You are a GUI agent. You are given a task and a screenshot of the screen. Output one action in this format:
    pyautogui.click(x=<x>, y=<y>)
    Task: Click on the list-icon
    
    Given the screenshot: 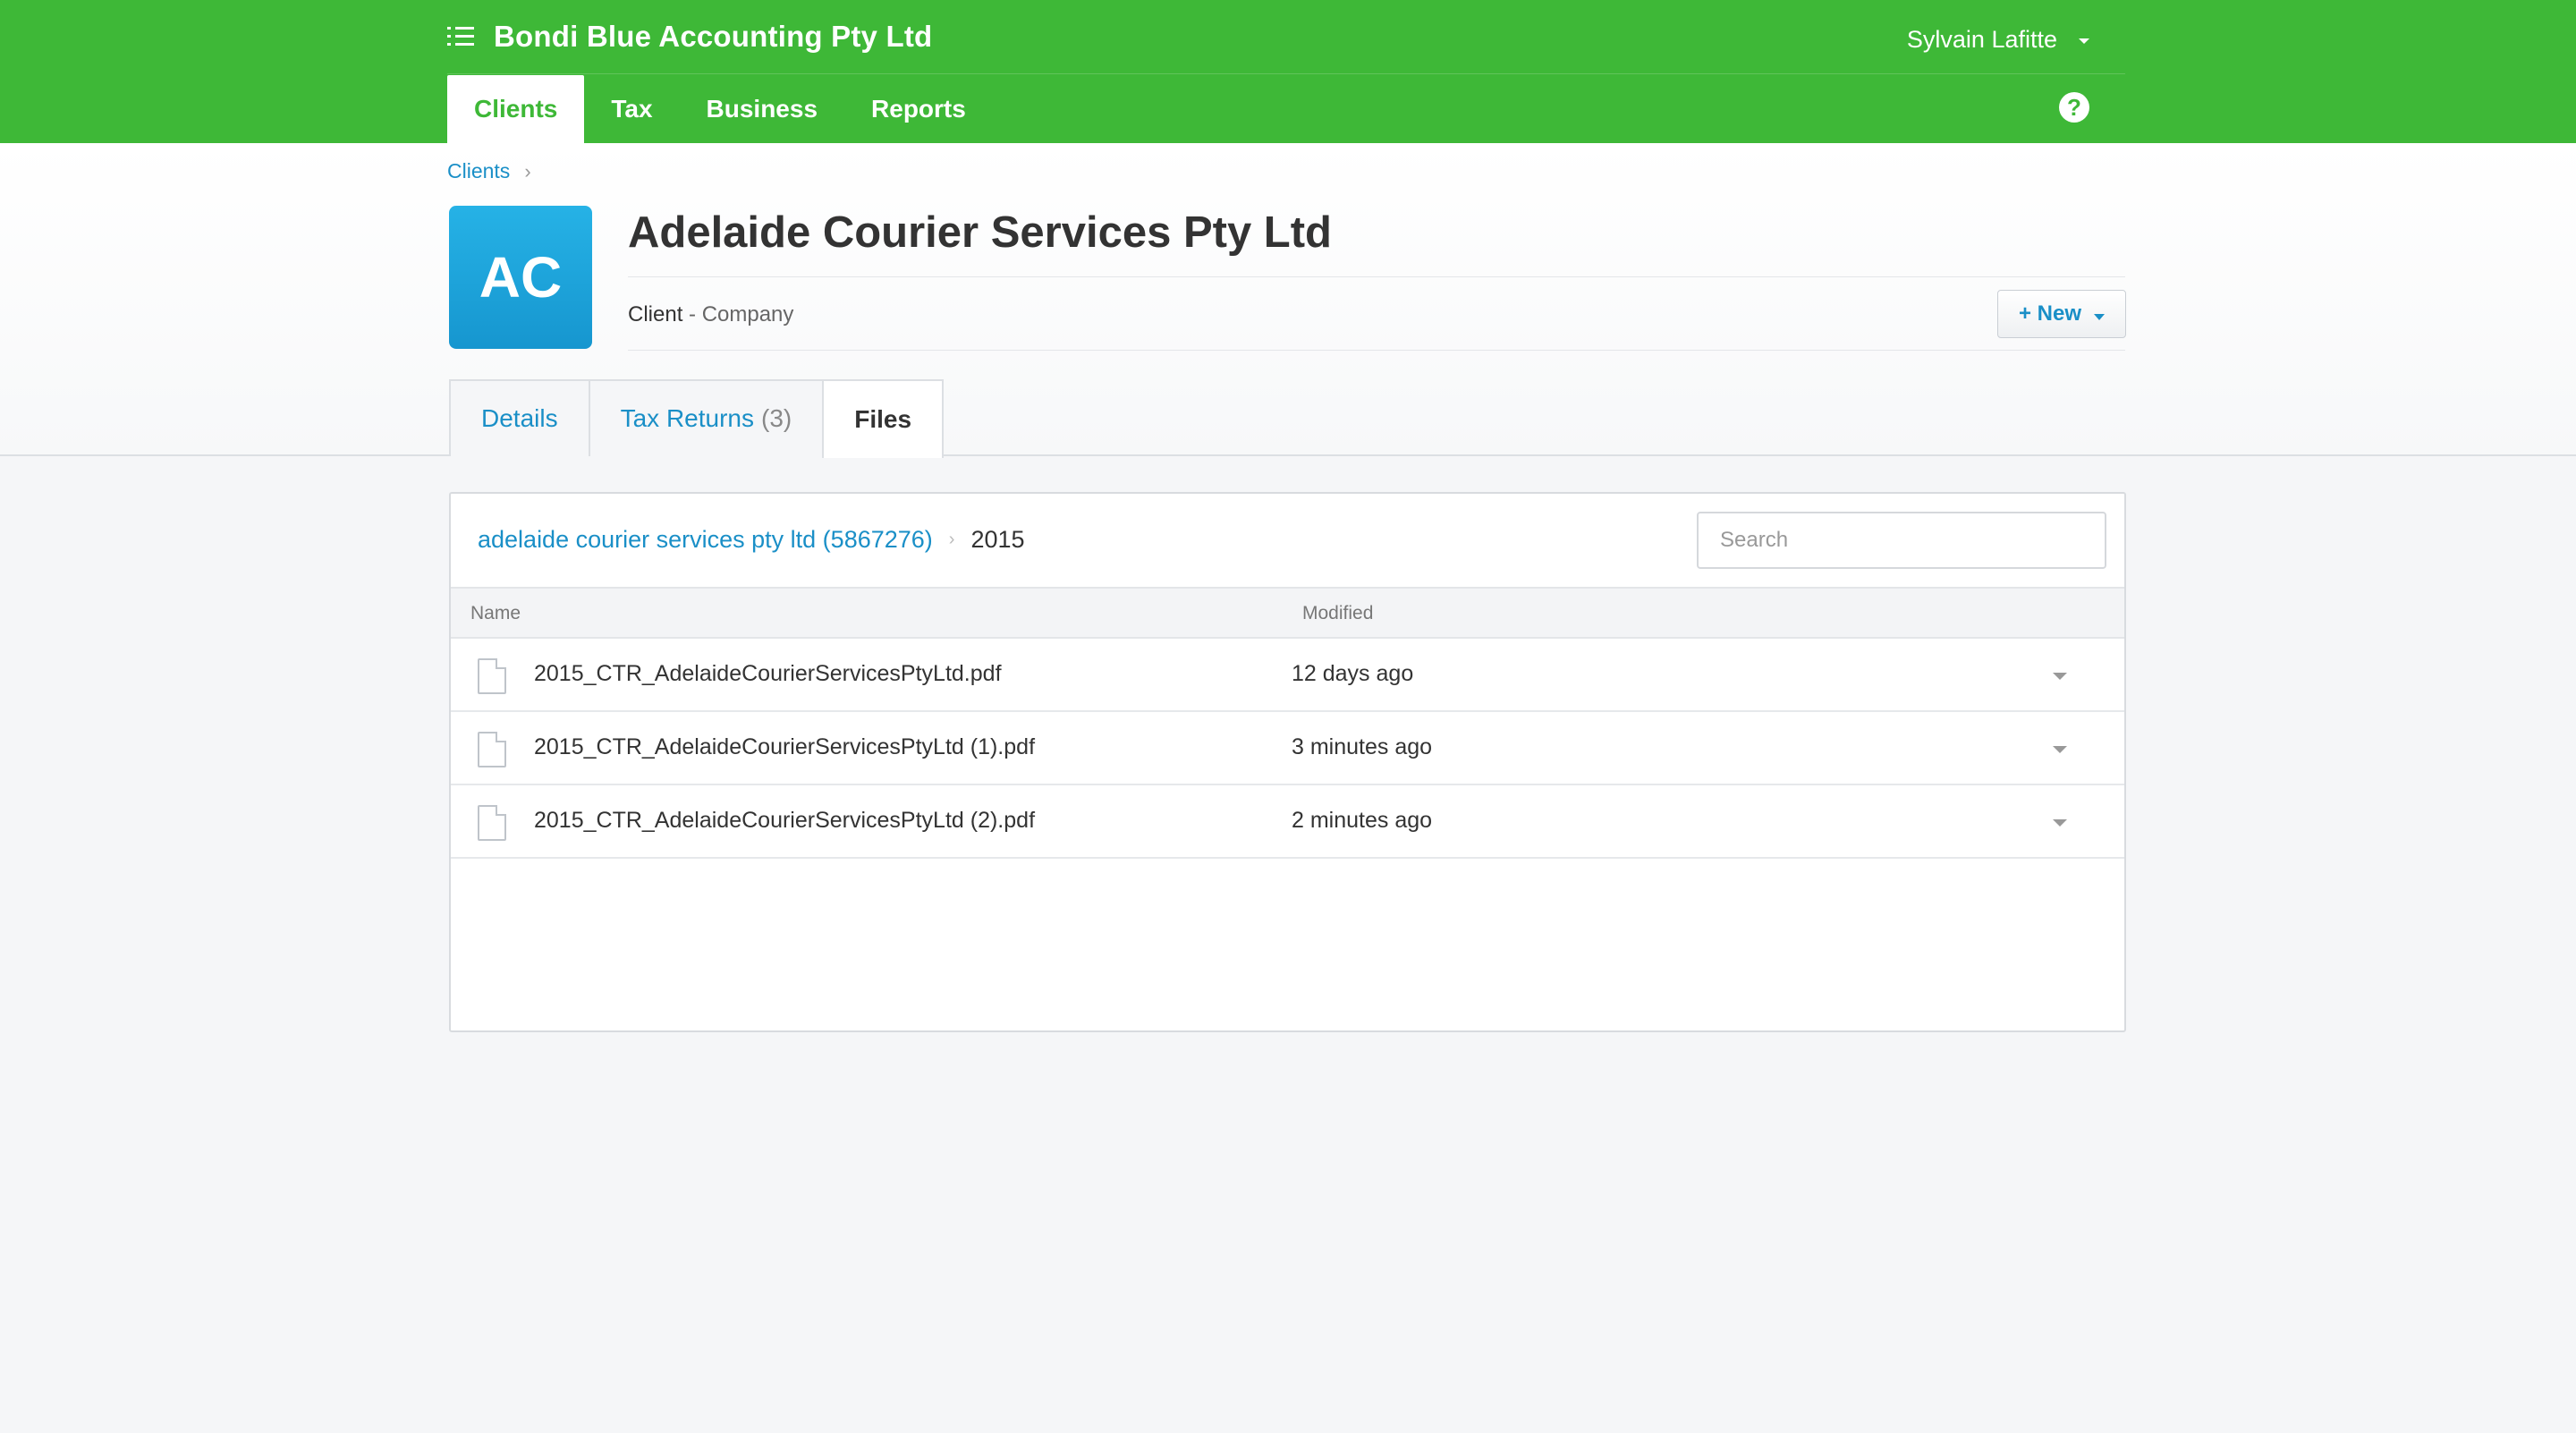 What is the action you would take?
    pyautogui.click(x=460, y=36)
    